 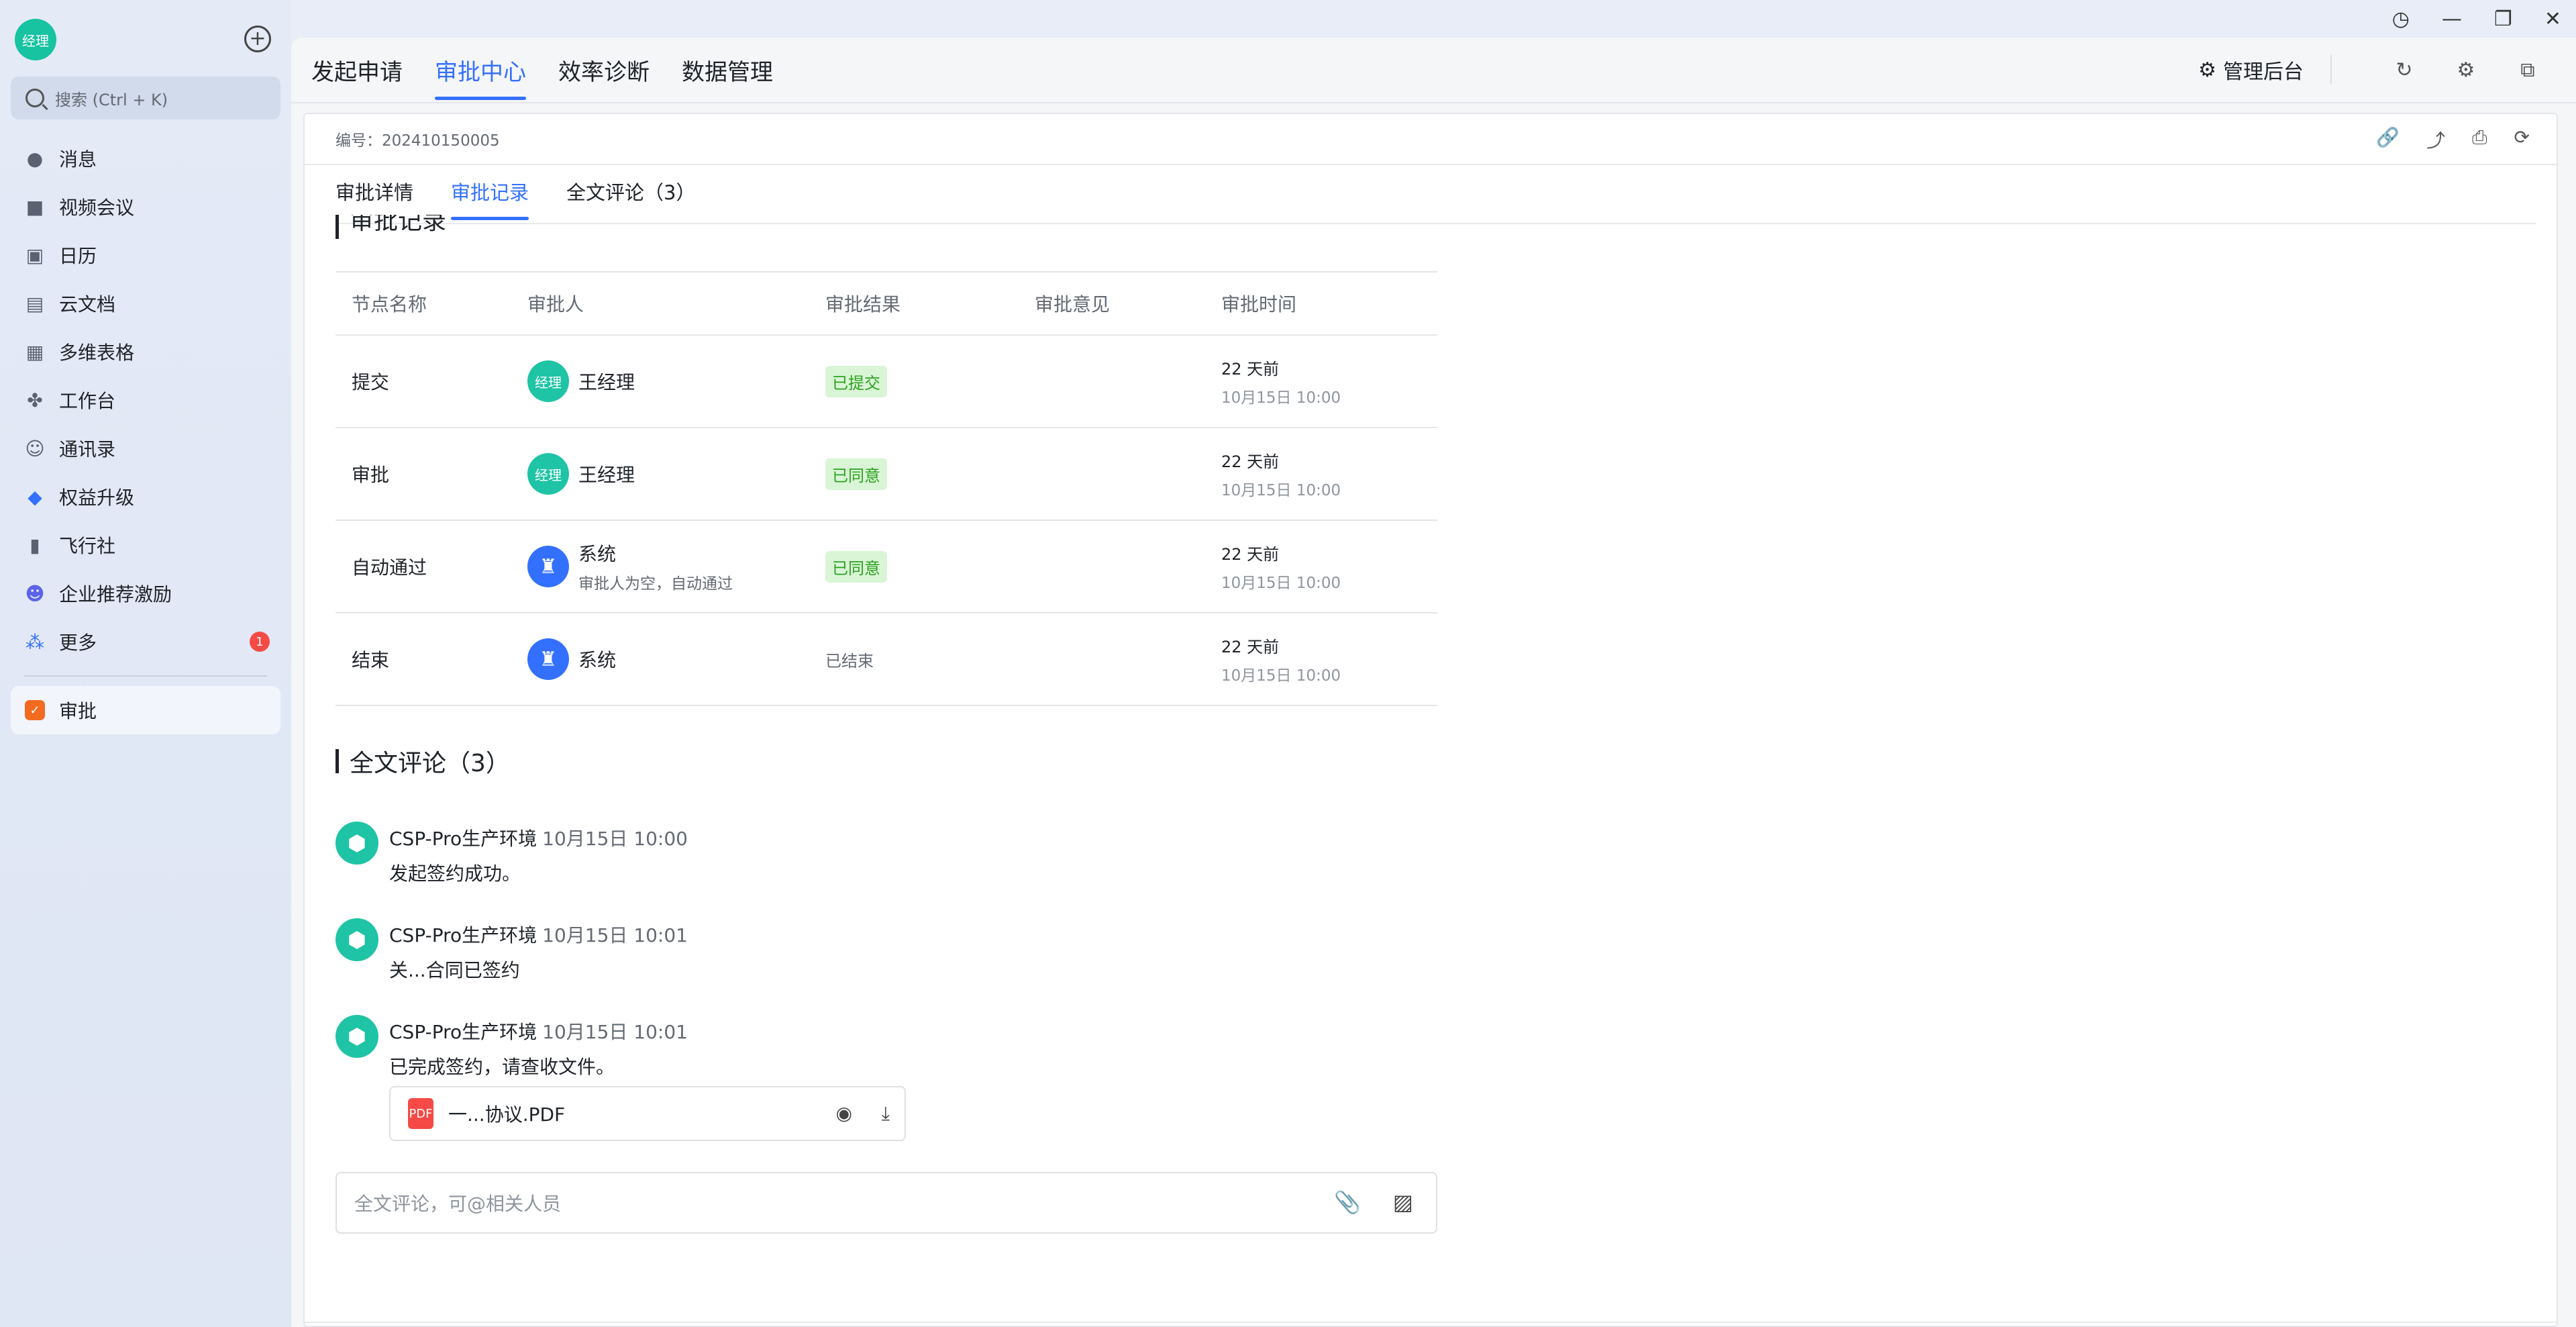 I want to click on admin-console-button: ⚙ 管理后台, so click(x=2251, y=70).